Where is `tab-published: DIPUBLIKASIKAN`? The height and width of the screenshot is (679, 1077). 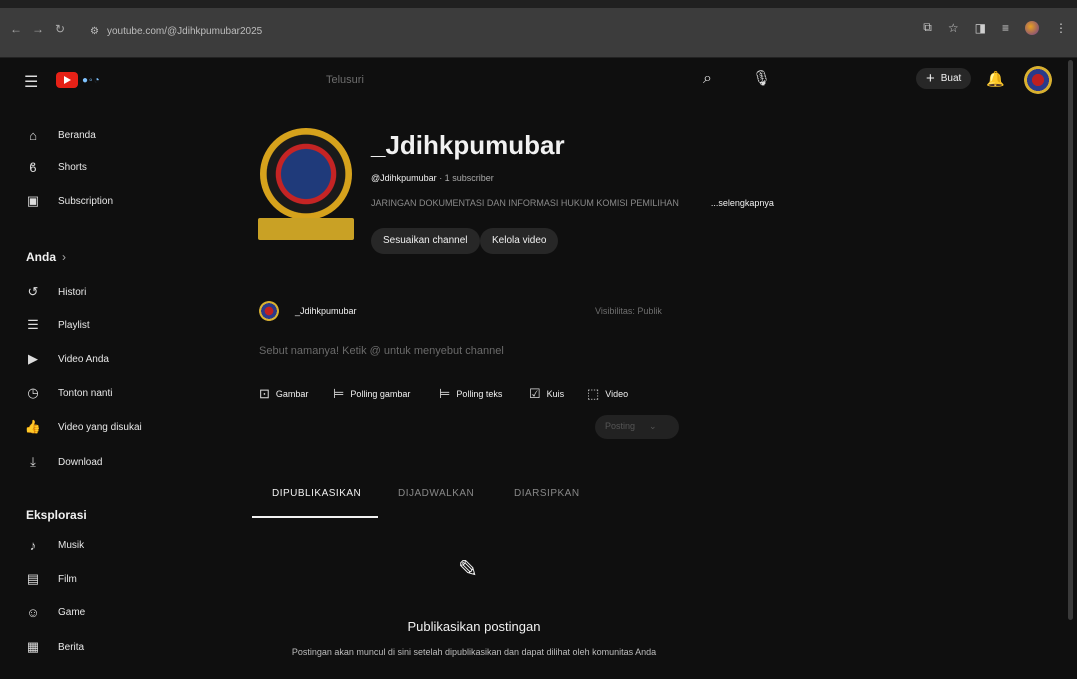
tab-published: DIPUBLIKASIKAN is located at coordinates (316, 493).